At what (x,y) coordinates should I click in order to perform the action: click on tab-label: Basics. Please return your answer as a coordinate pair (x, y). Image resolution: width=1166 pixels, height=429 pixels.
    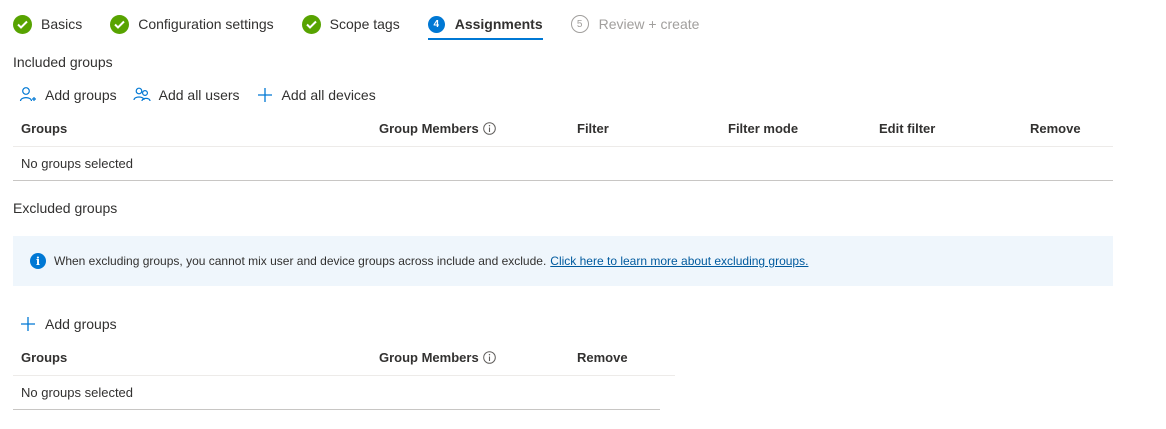
    Looking at the image, I should click on (62, 24).